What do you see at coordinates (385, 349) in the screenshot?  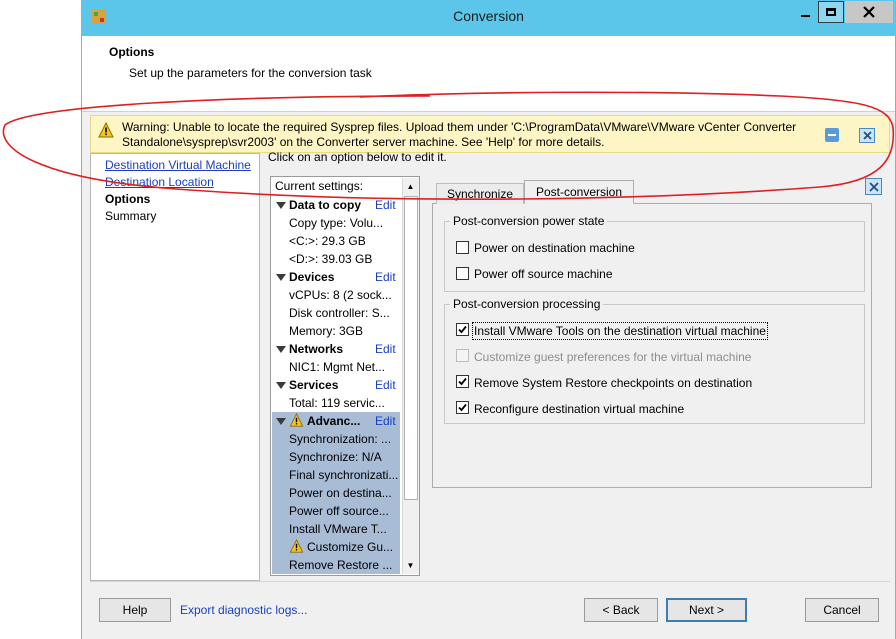 I see `edit-networks-link: Edit` at bounding box center [385, 349].